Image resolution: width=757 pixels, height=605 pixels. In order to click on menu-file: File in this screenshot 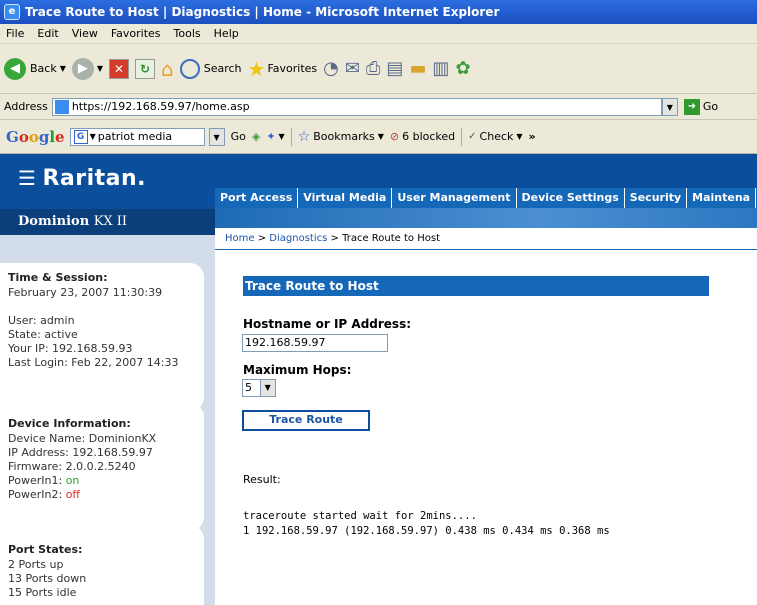, I will do `click(15, 33)`.